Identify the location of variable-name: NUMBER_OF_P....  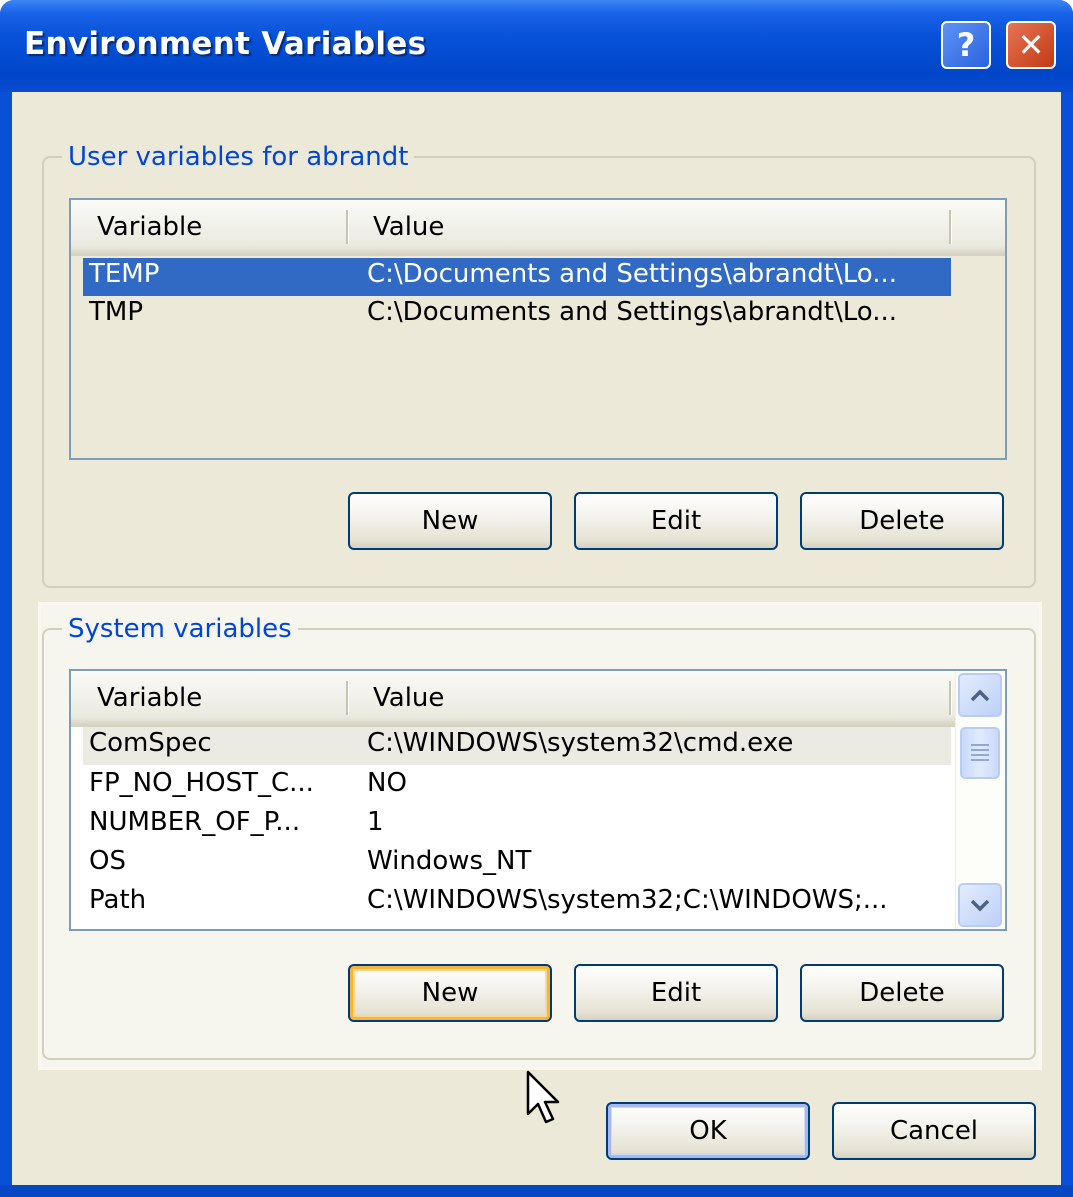
(195, 822).